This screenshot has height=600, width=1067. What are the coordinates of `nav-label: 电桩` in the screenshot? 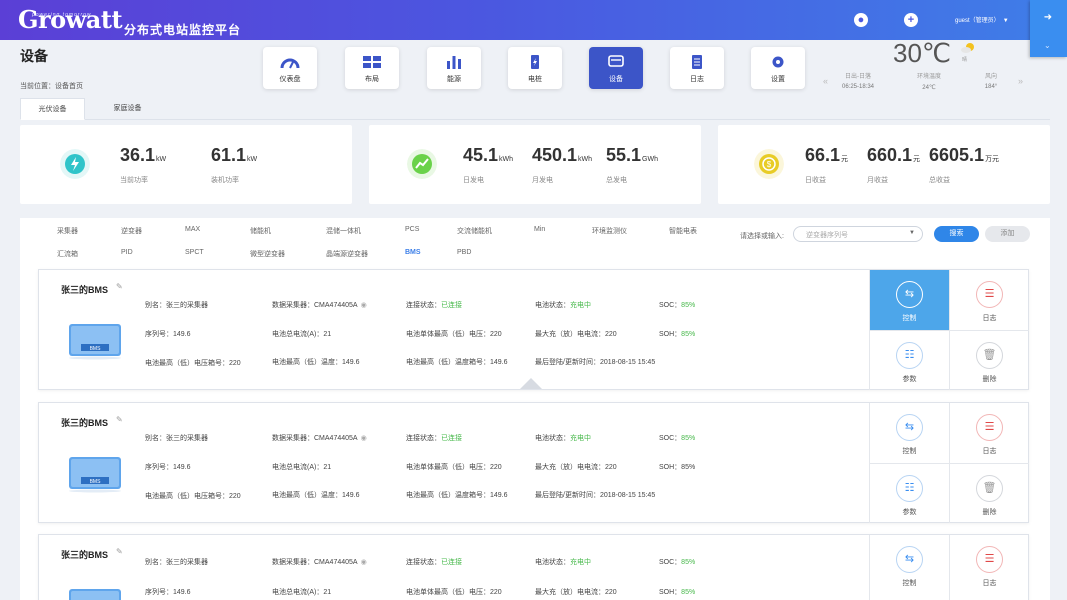 It's located at (535, 79).